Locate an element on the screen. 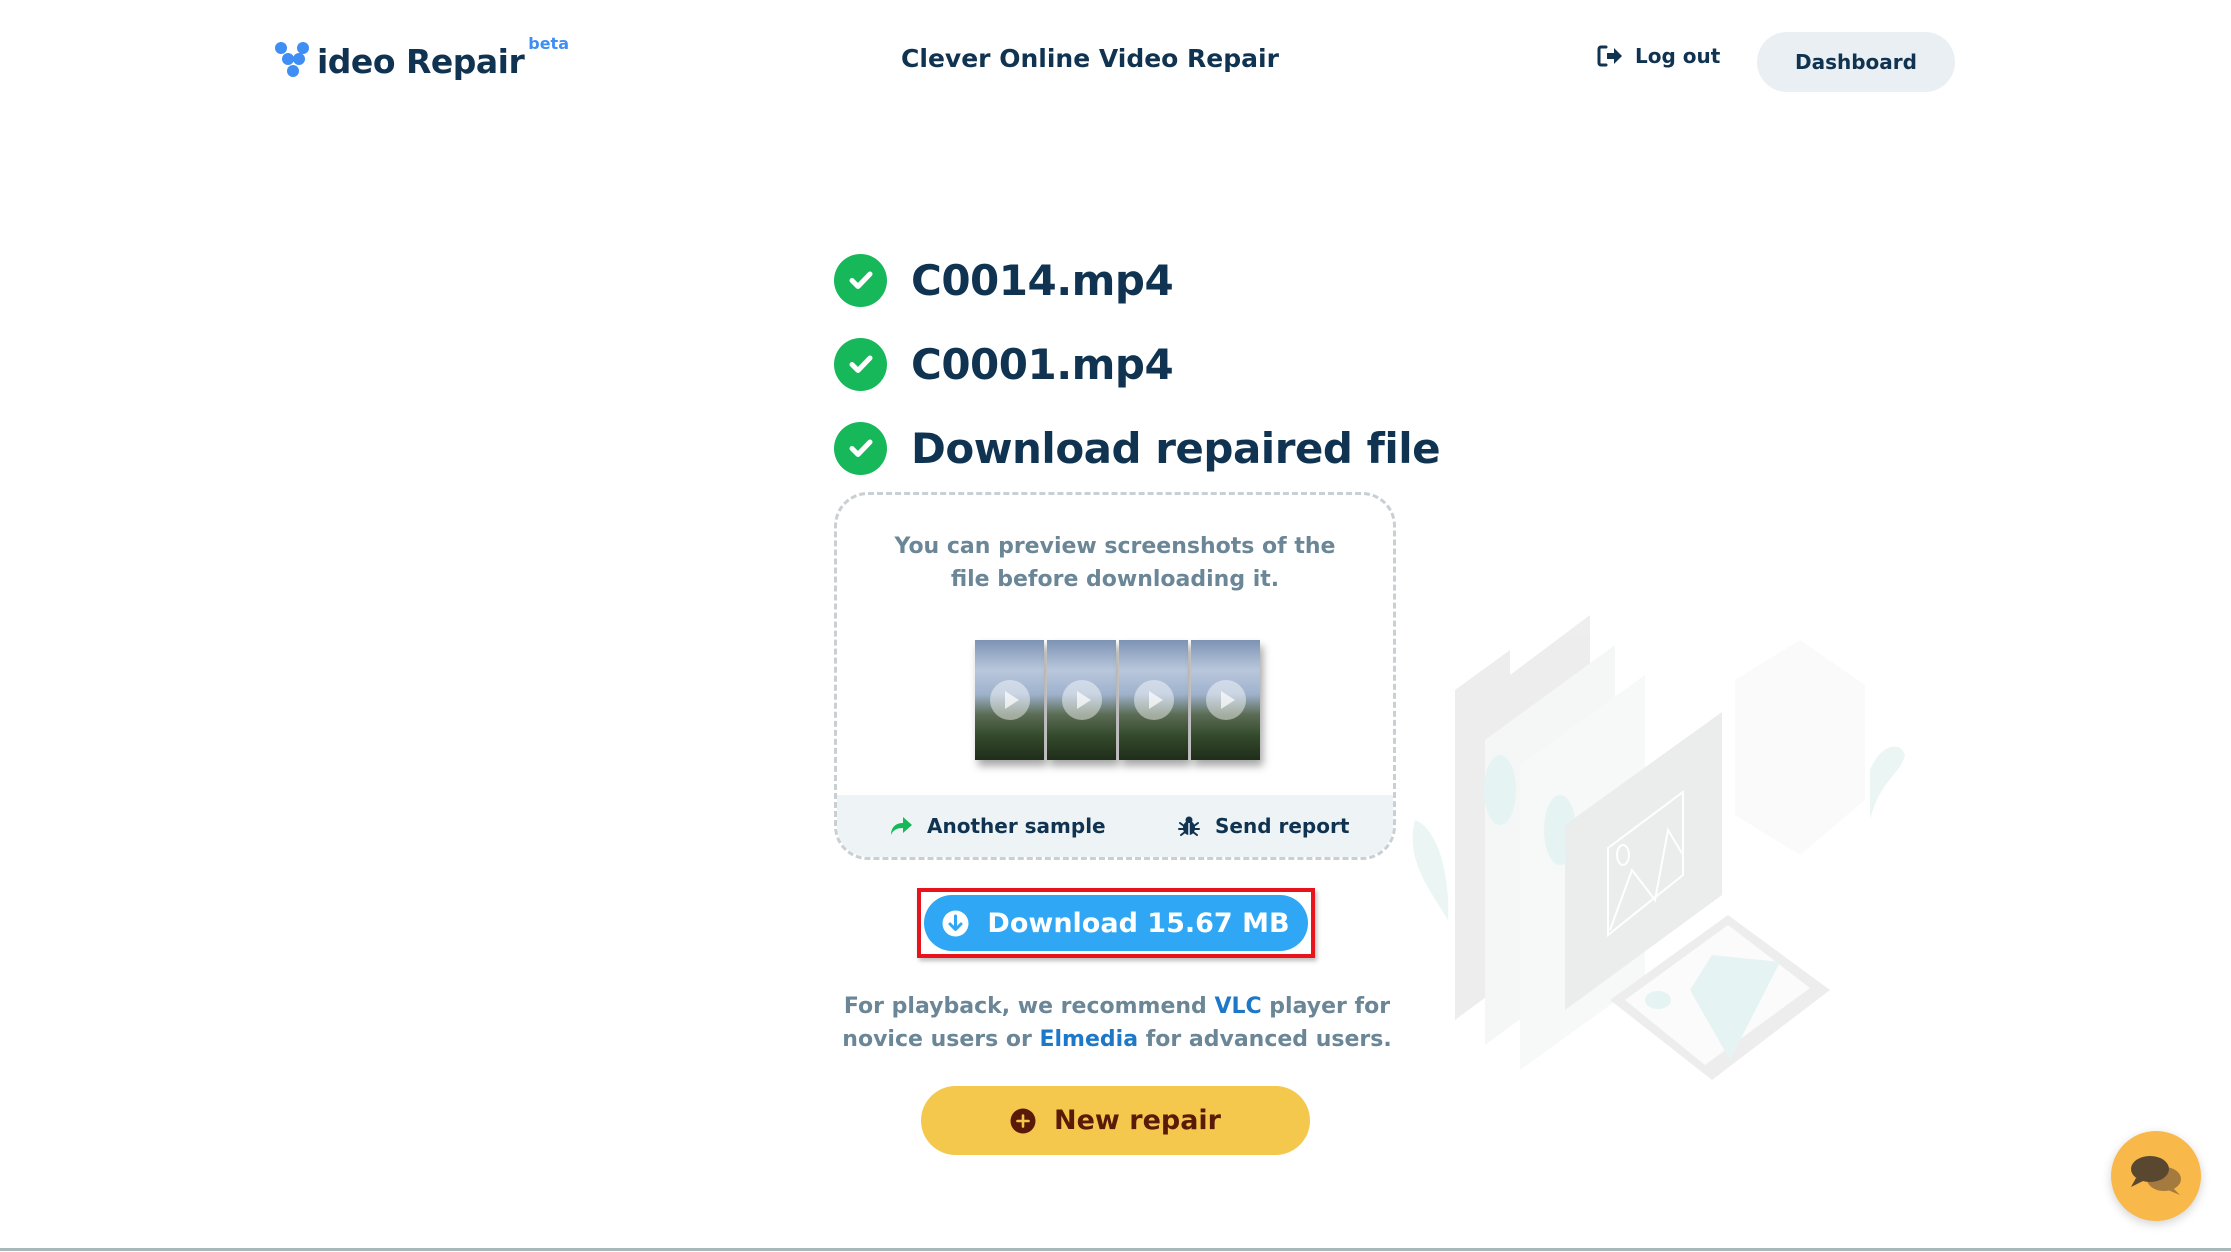 The width and height of the screenshot is (2231, 1252). send-report-button: Send report is located at coordinates (1263, 826).